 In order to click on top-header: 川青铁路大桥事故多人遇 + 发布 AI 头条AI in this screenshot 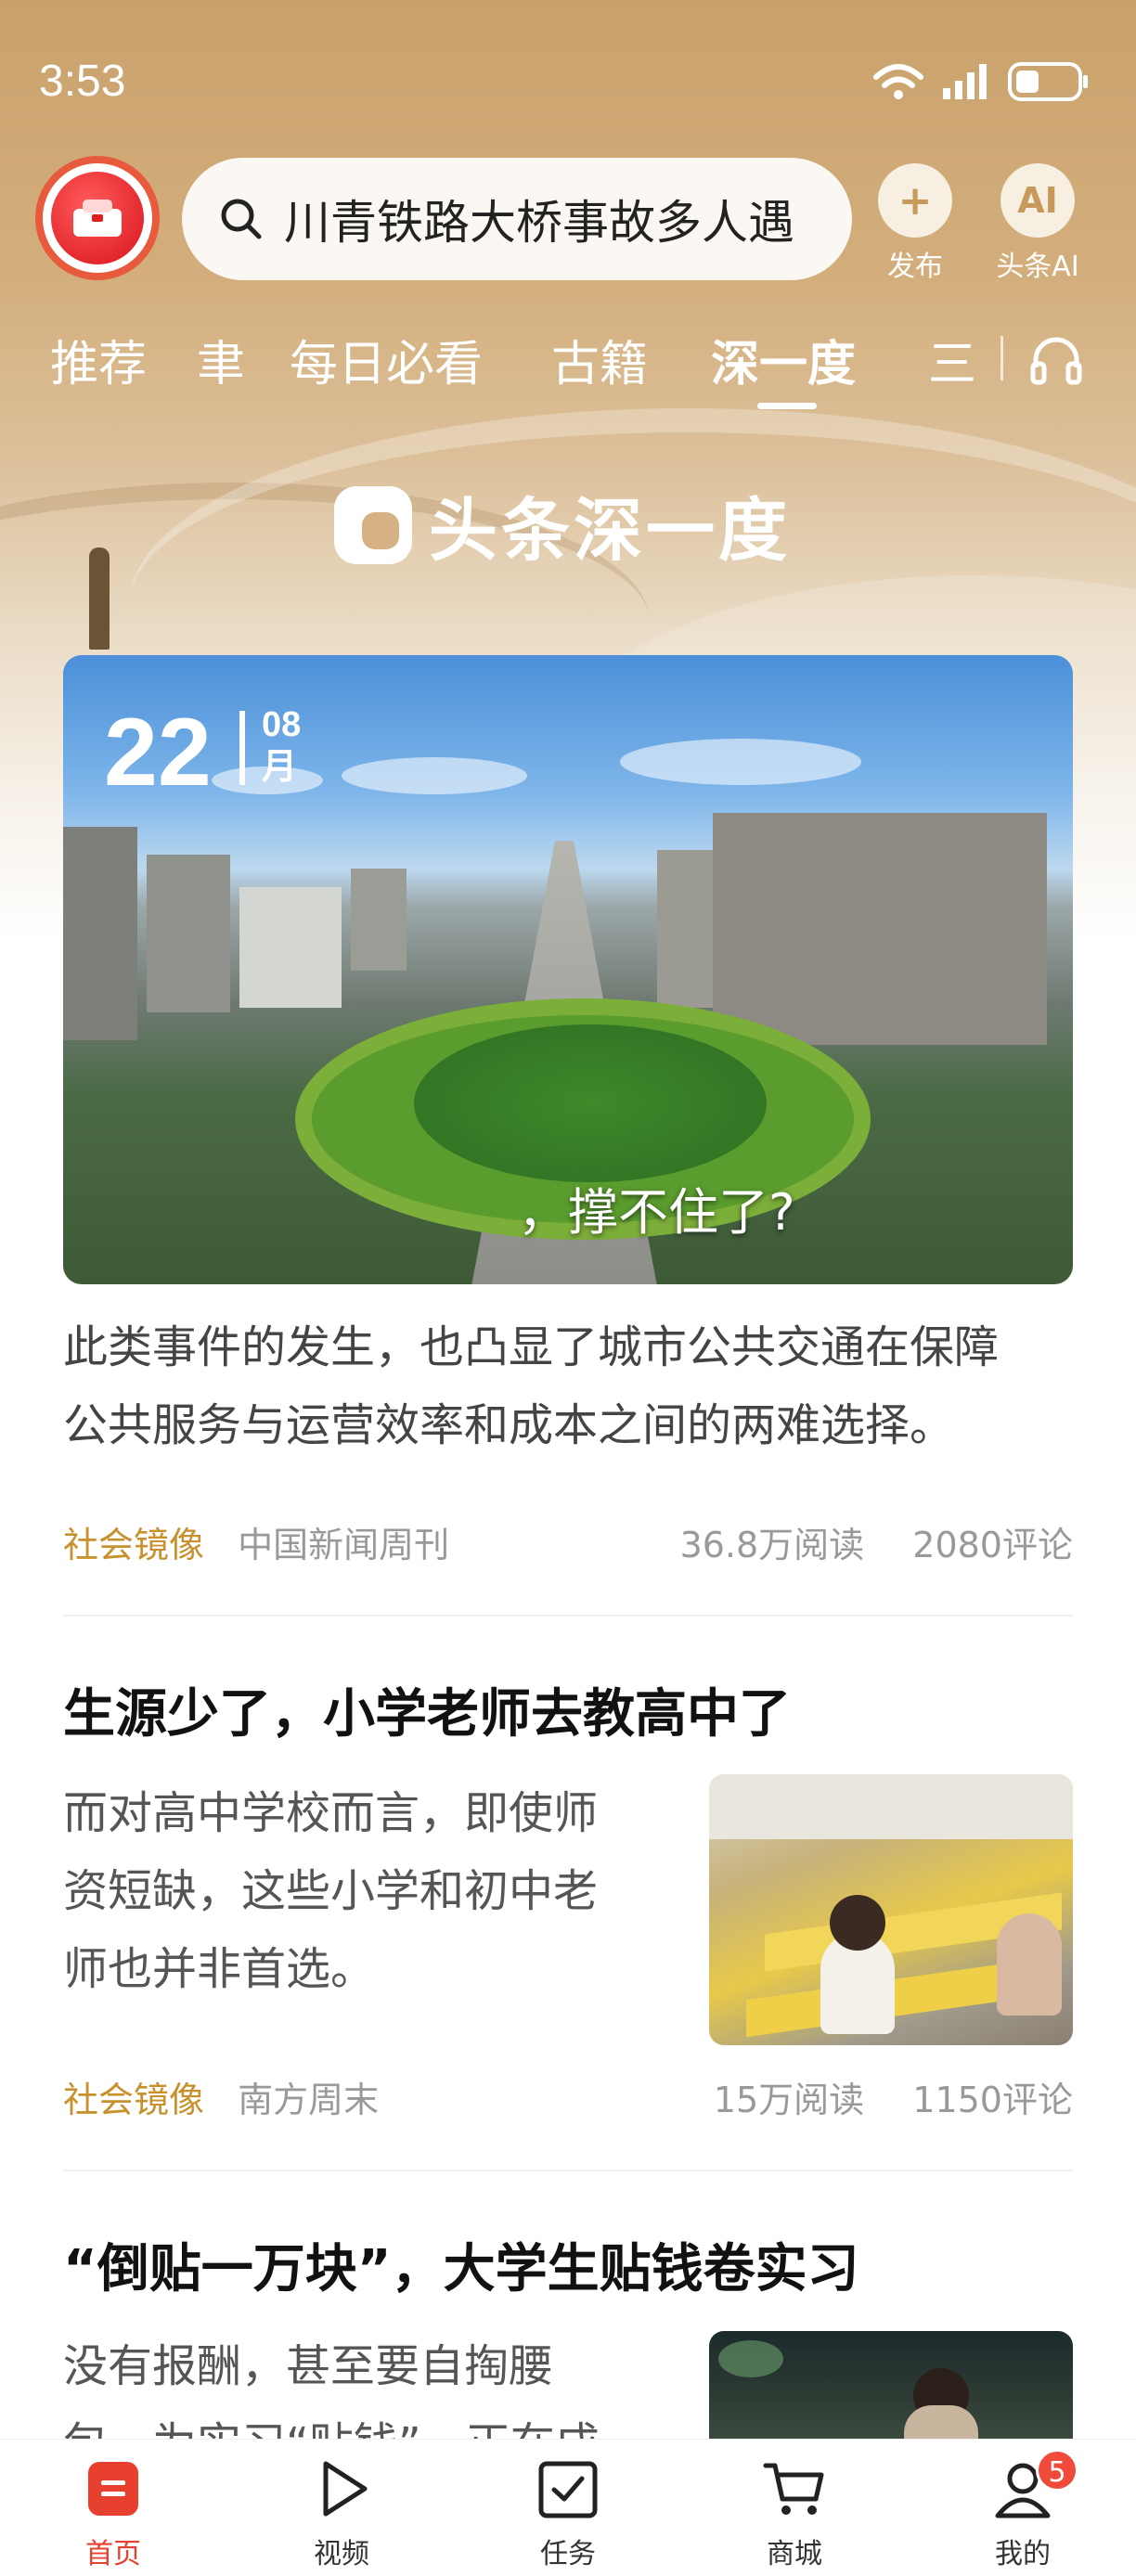, I will do `click(568, 221)`.